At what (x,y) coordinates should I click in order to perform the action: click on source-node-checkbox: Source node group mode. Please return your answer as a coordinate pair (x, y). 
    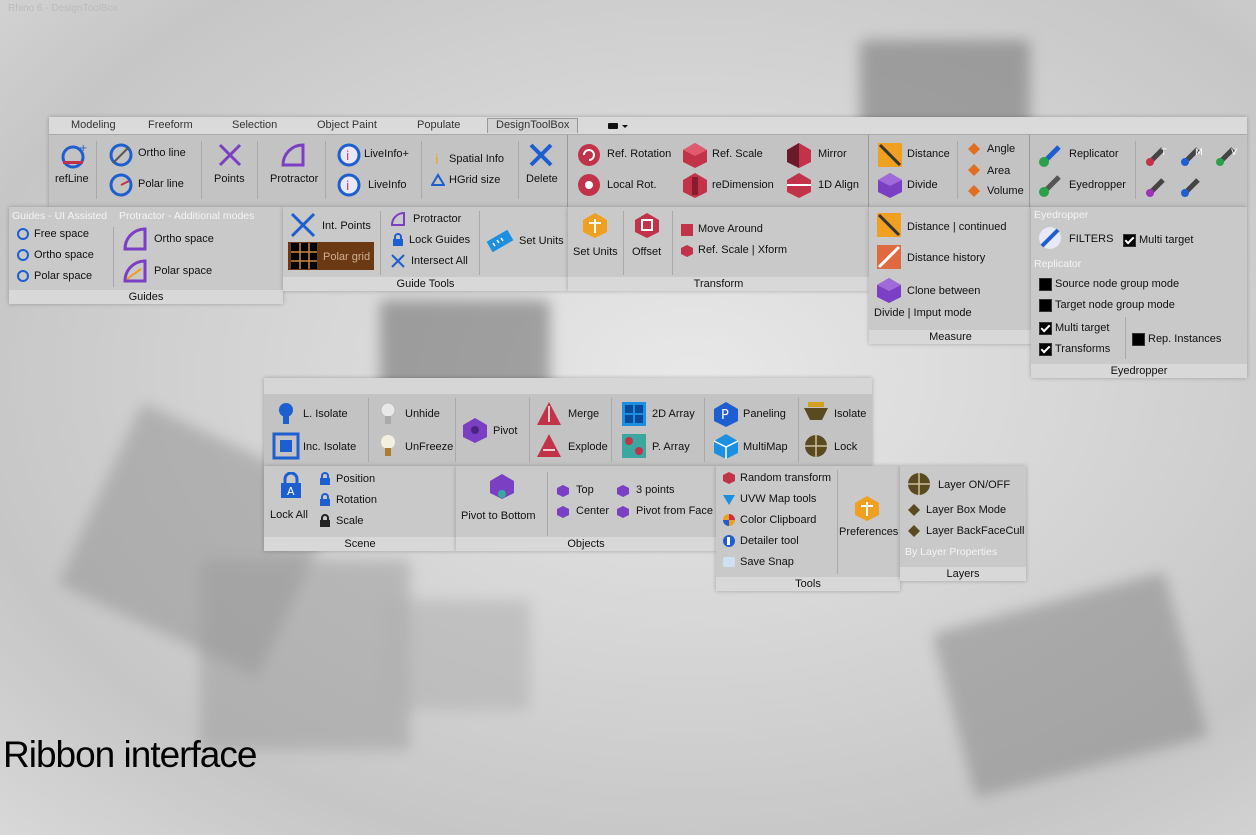
    Looking at the image, I should click on (1129, 284).